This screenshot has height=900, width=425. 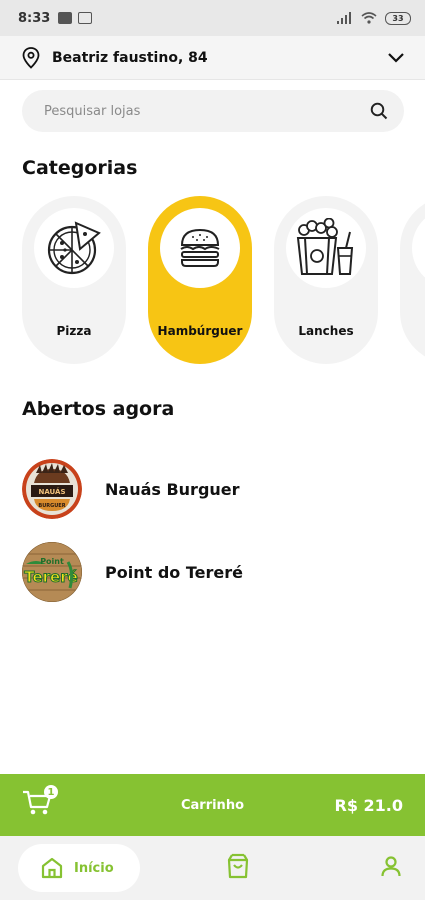 What do you see at coordinates (396, 58) in the screenshot?
I see `chevron-down-icon` at bounding box center [396, 58].